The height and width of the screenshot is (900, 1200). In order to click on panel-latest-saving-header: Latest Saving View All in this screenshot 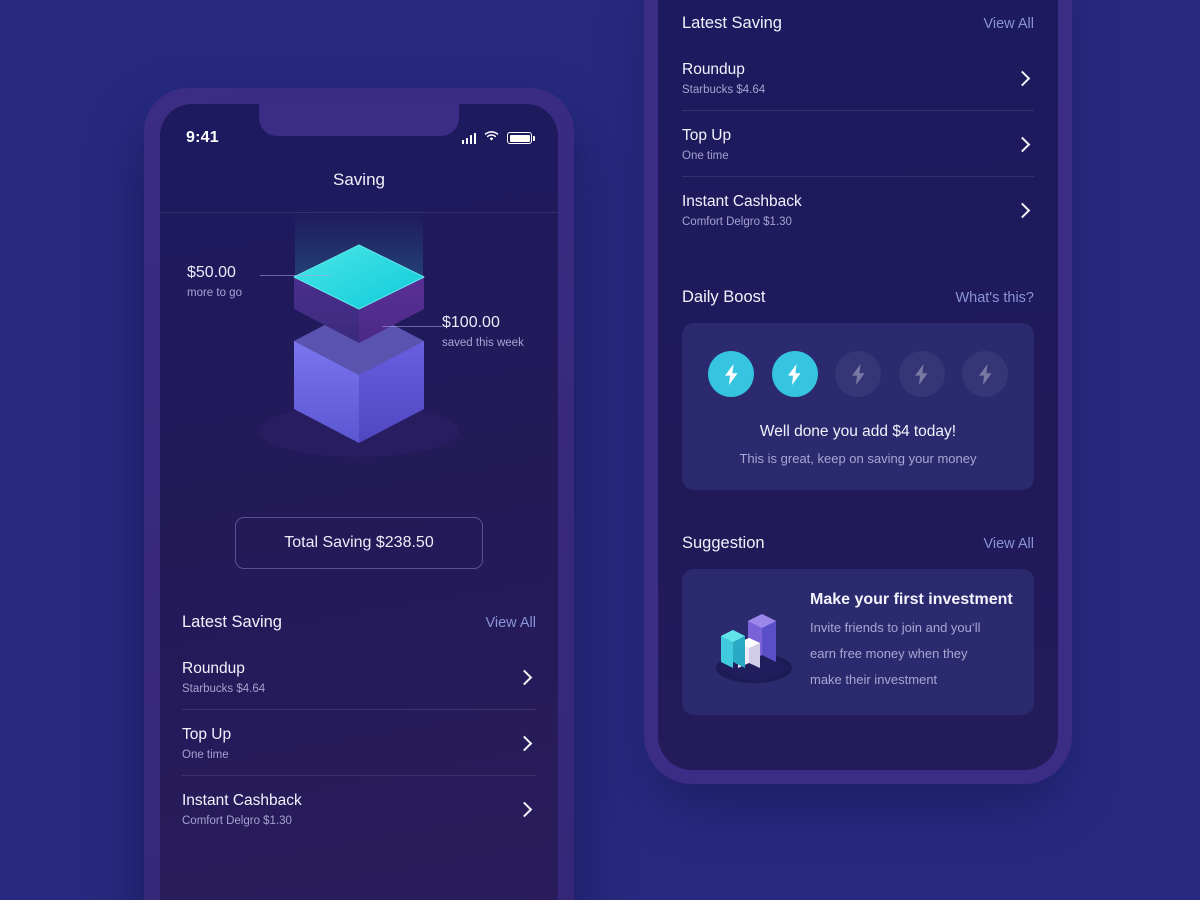, I will do `click(858, 23)`.